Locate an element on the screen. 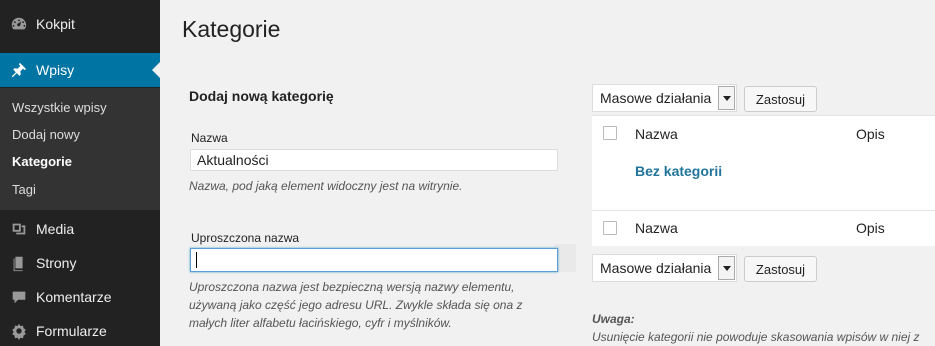 The height and width of the screenshot is (346, 935). column-footer-description: Opis is located at coordinates (870, 228).